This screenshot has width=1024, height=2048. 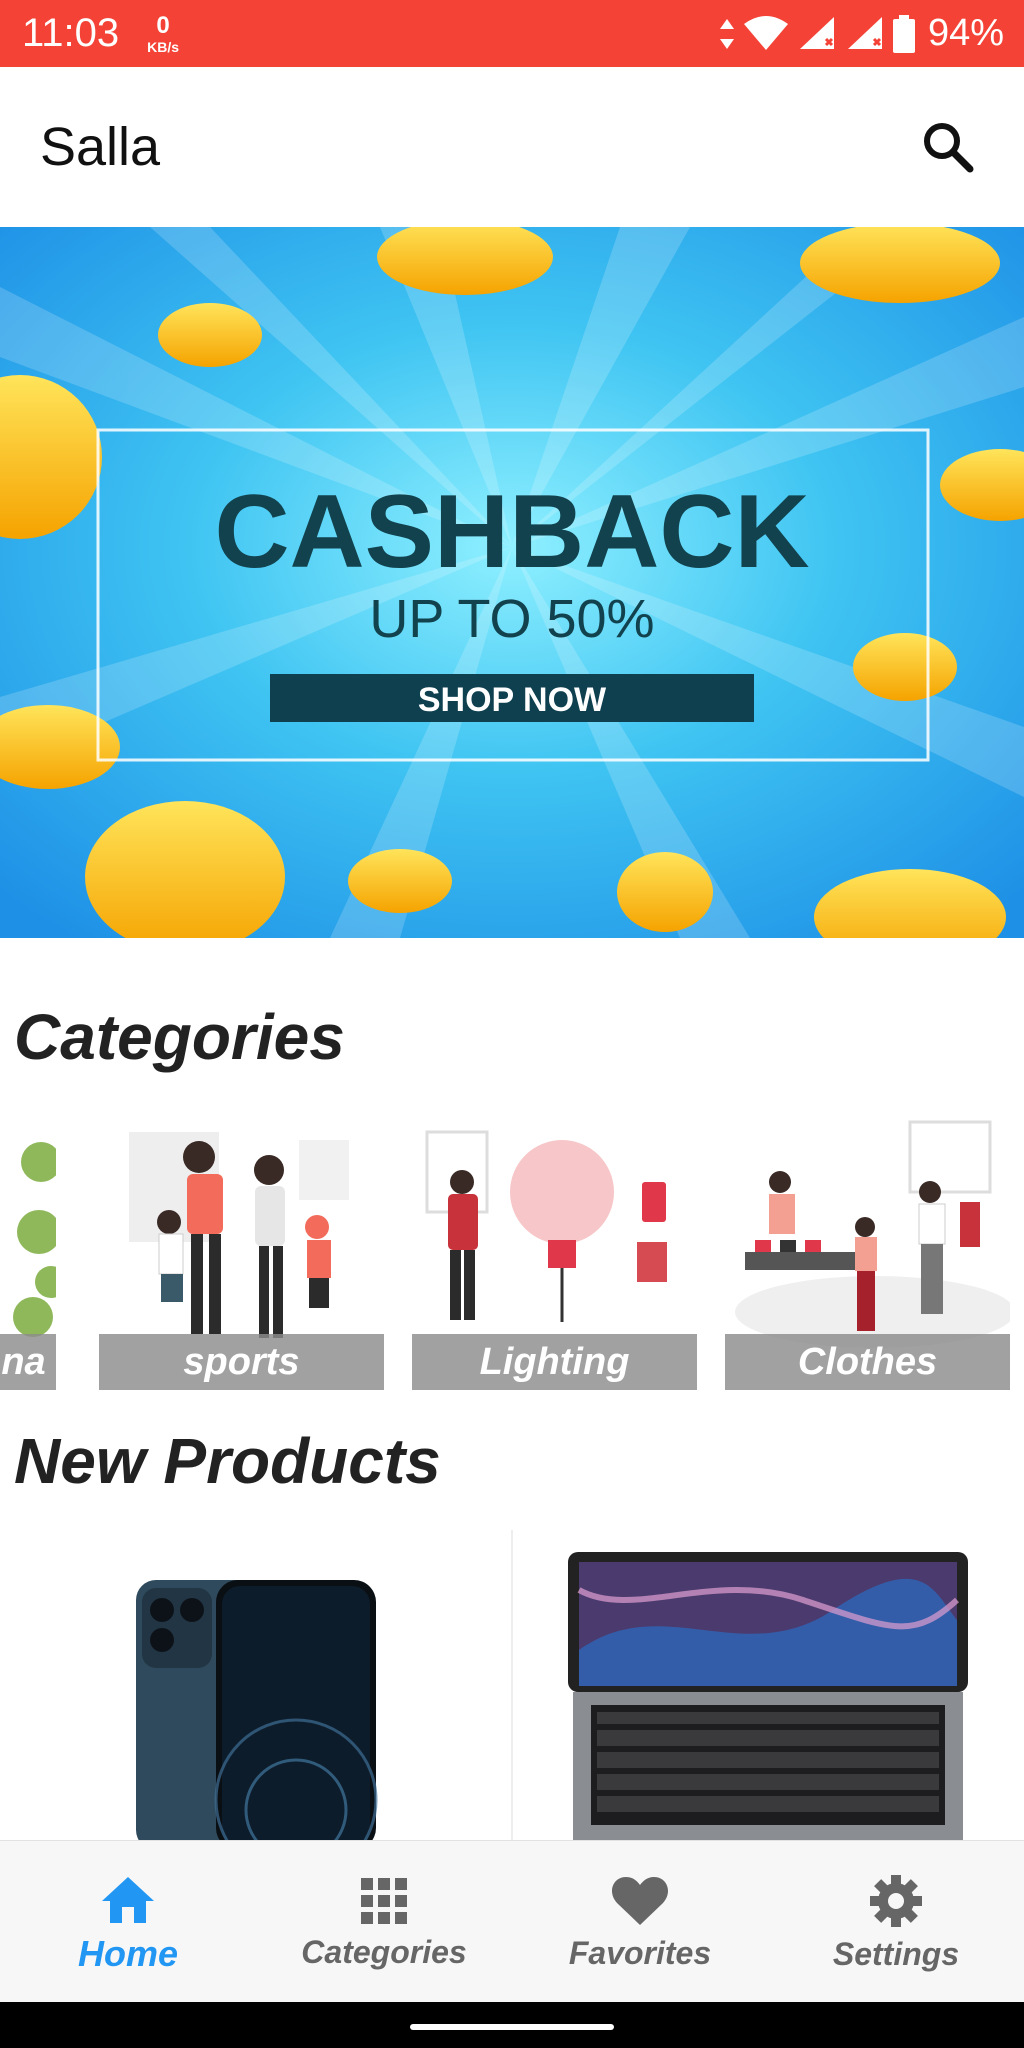 I want to click on category-label-sports: sports, so click(x=241, y=1361).